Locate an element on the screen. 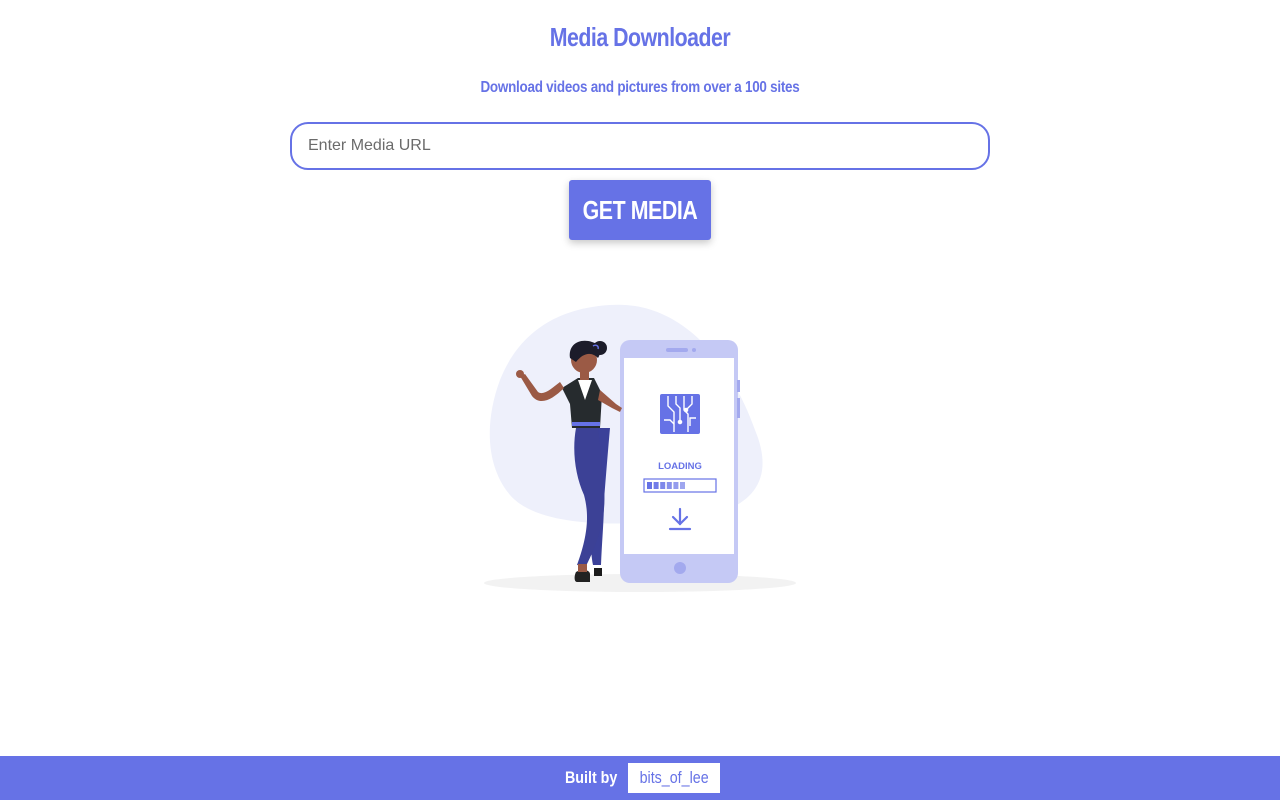 This screenshot has width=1280, height=800. footer: Built by bits_of_lee is located at coordinates (640, 778).